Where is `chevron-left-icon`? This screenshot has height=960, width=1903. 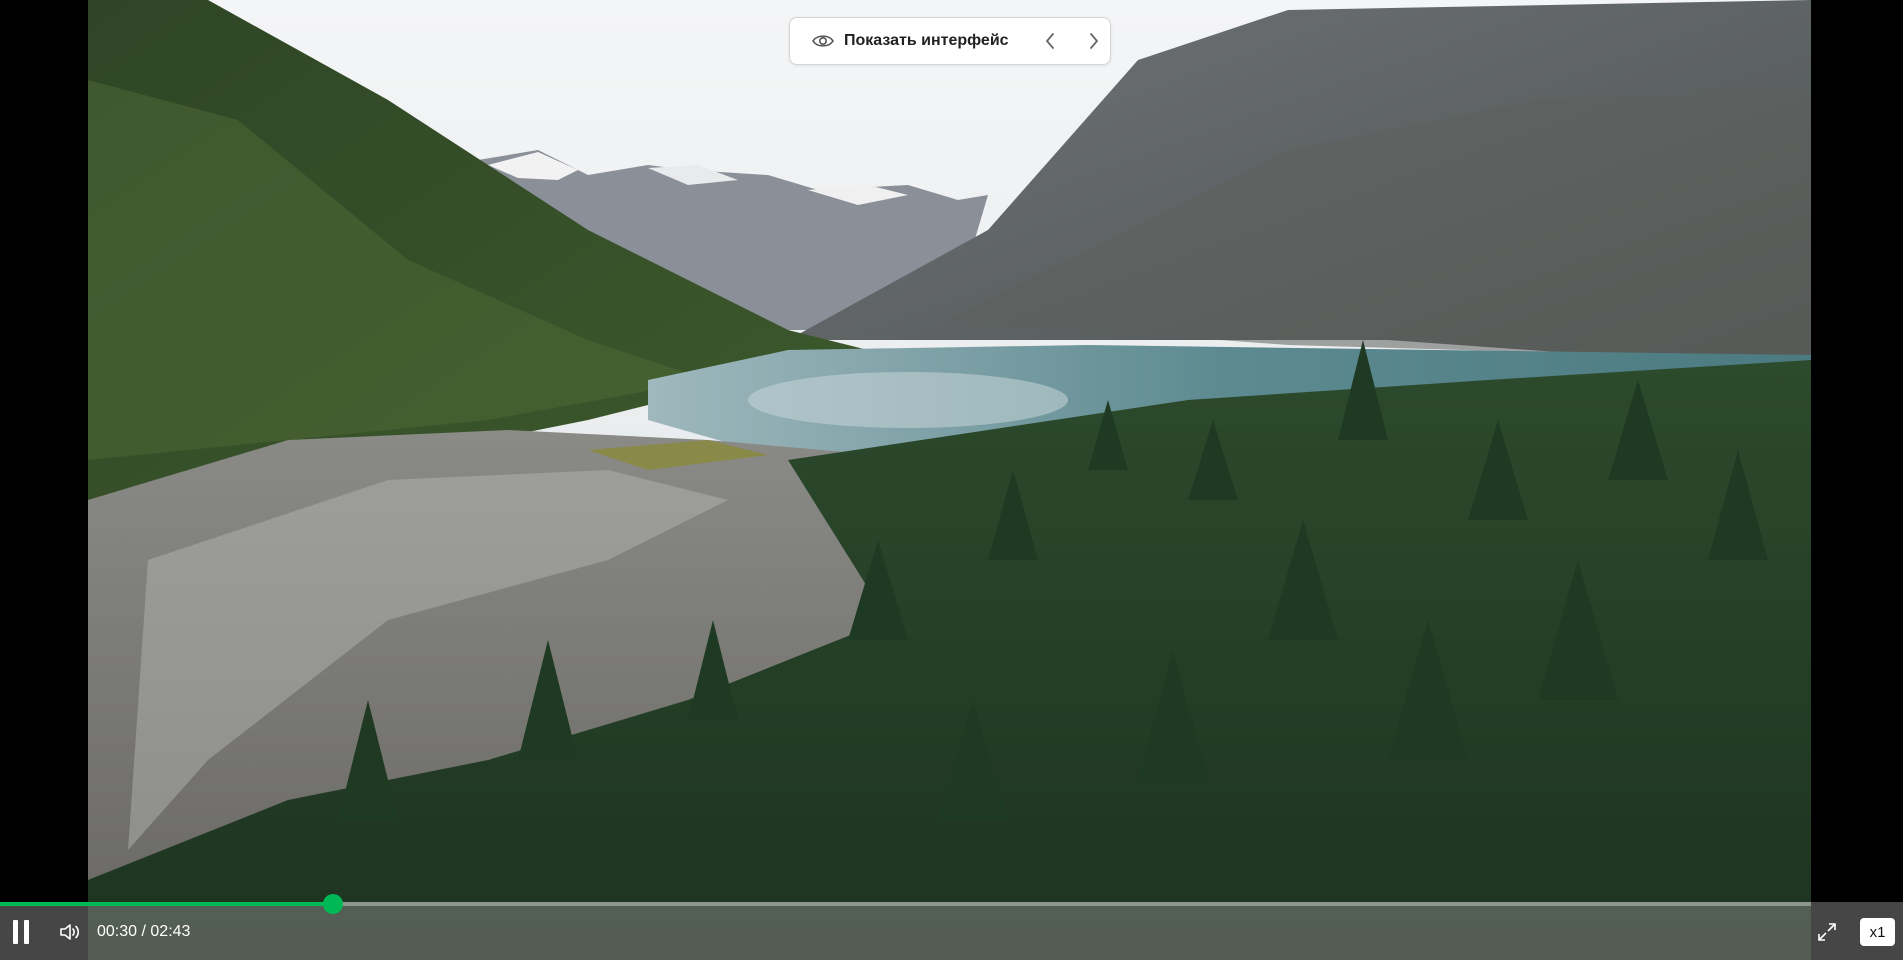 chevron-left-icon is located at coordinates (1049, 41).